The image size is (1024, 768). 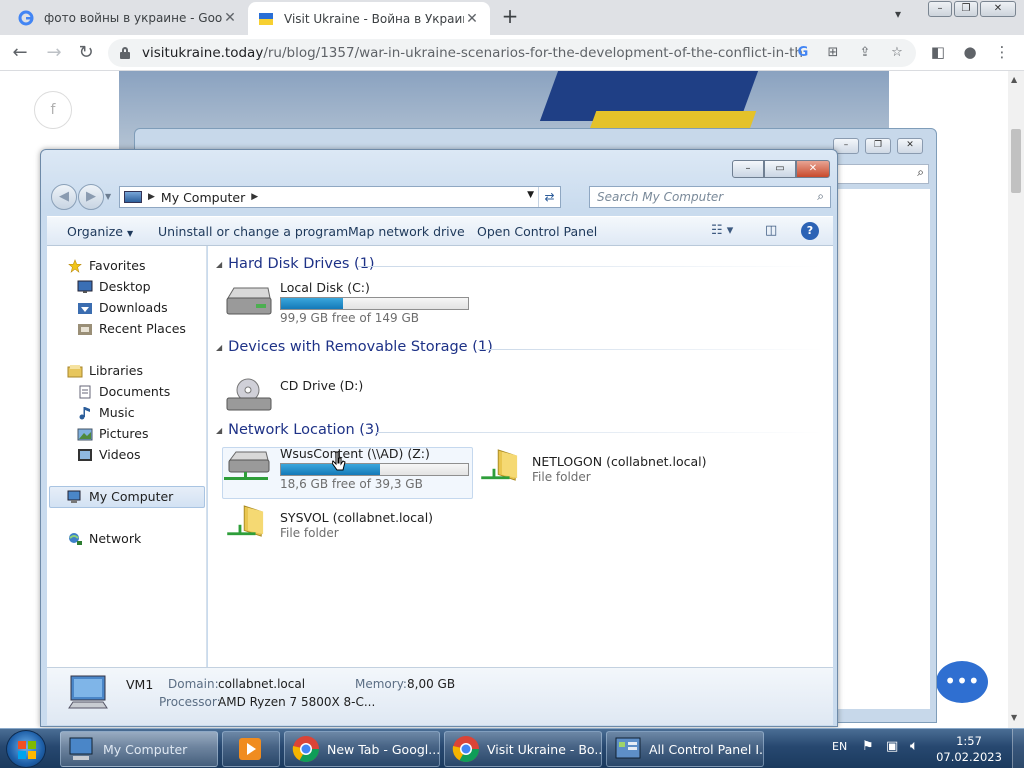 I want to click on star-icon, so click(x=75, y=265).